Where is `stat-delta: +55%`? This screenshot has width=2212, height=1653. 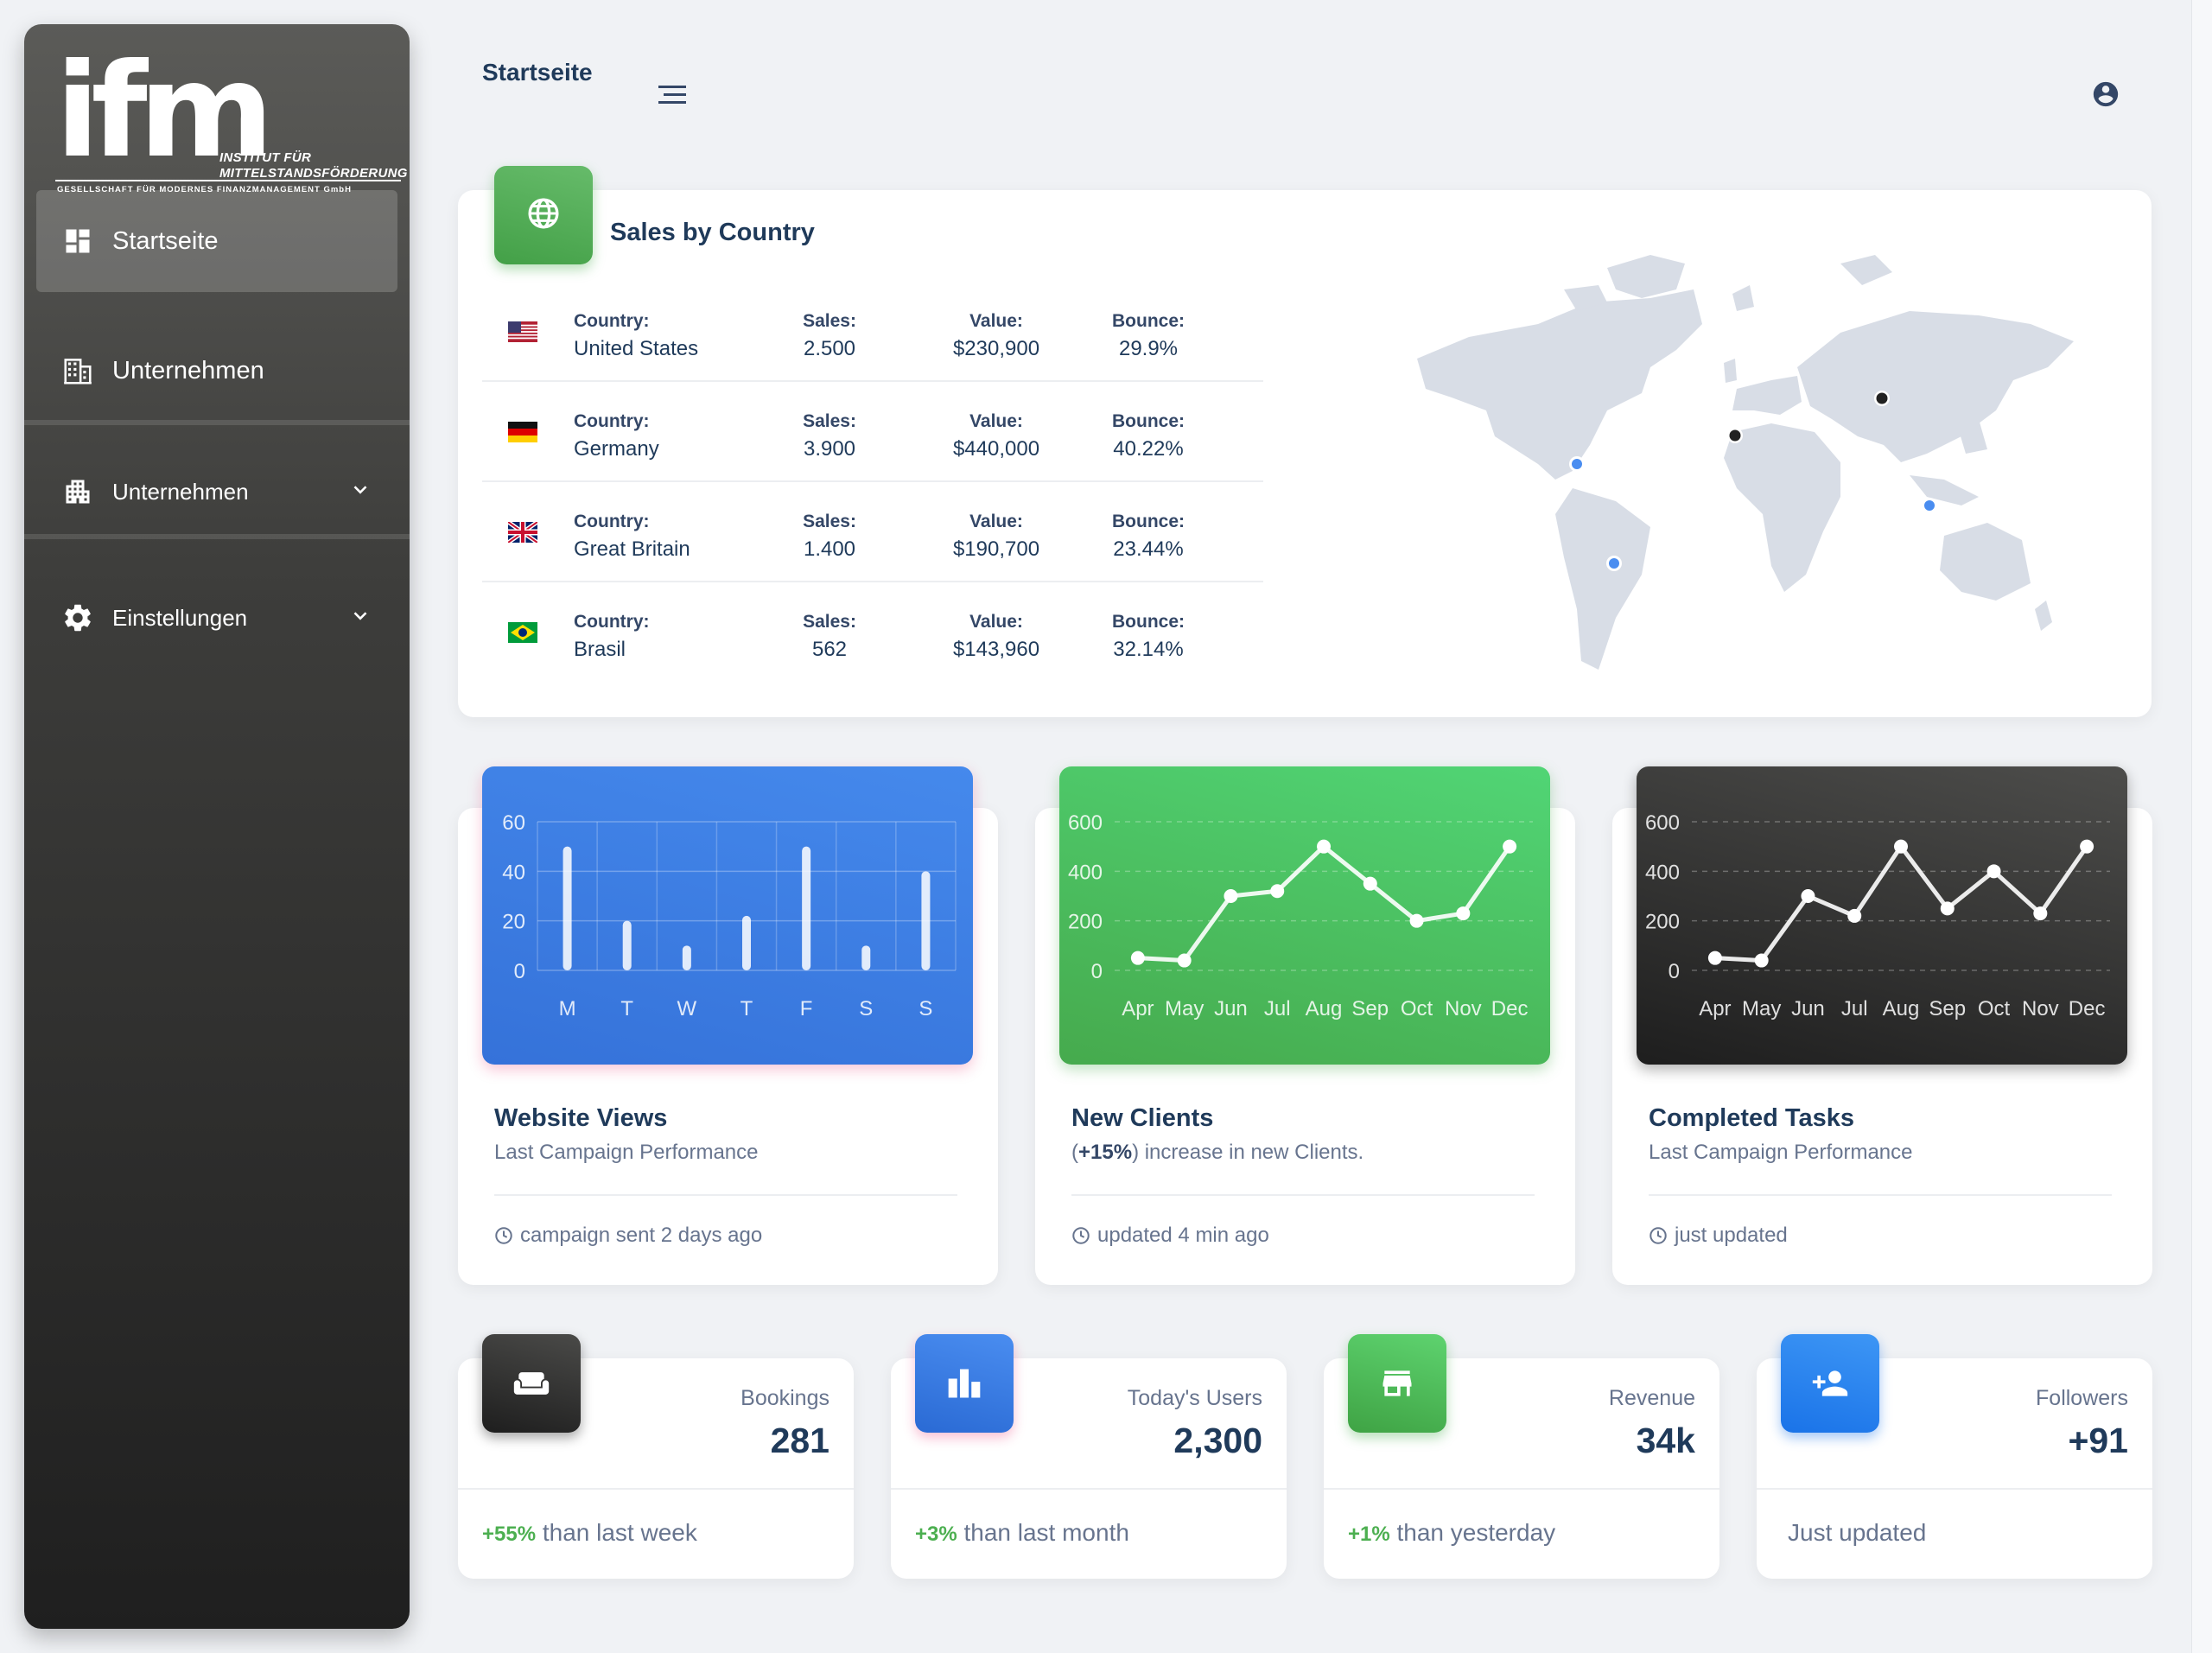 stat-delta: +55% is located at coordinates (509, 1534).